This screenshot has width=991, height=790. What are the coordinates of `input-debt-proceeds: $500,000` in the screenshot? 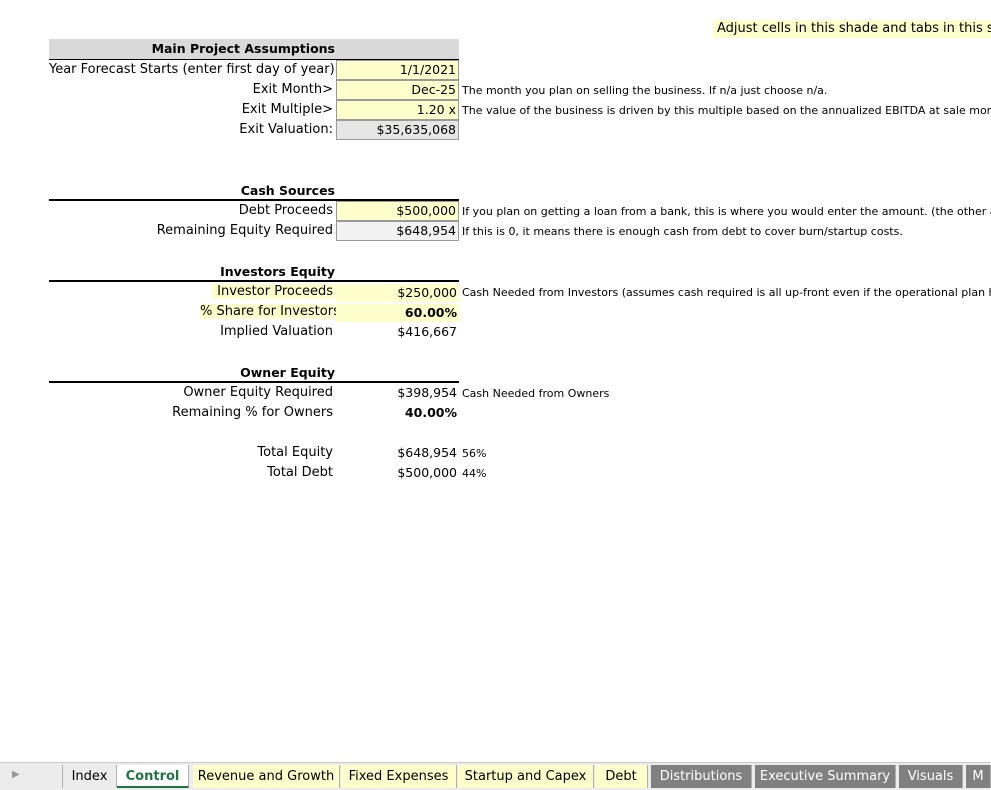 It's located at (397, 211).